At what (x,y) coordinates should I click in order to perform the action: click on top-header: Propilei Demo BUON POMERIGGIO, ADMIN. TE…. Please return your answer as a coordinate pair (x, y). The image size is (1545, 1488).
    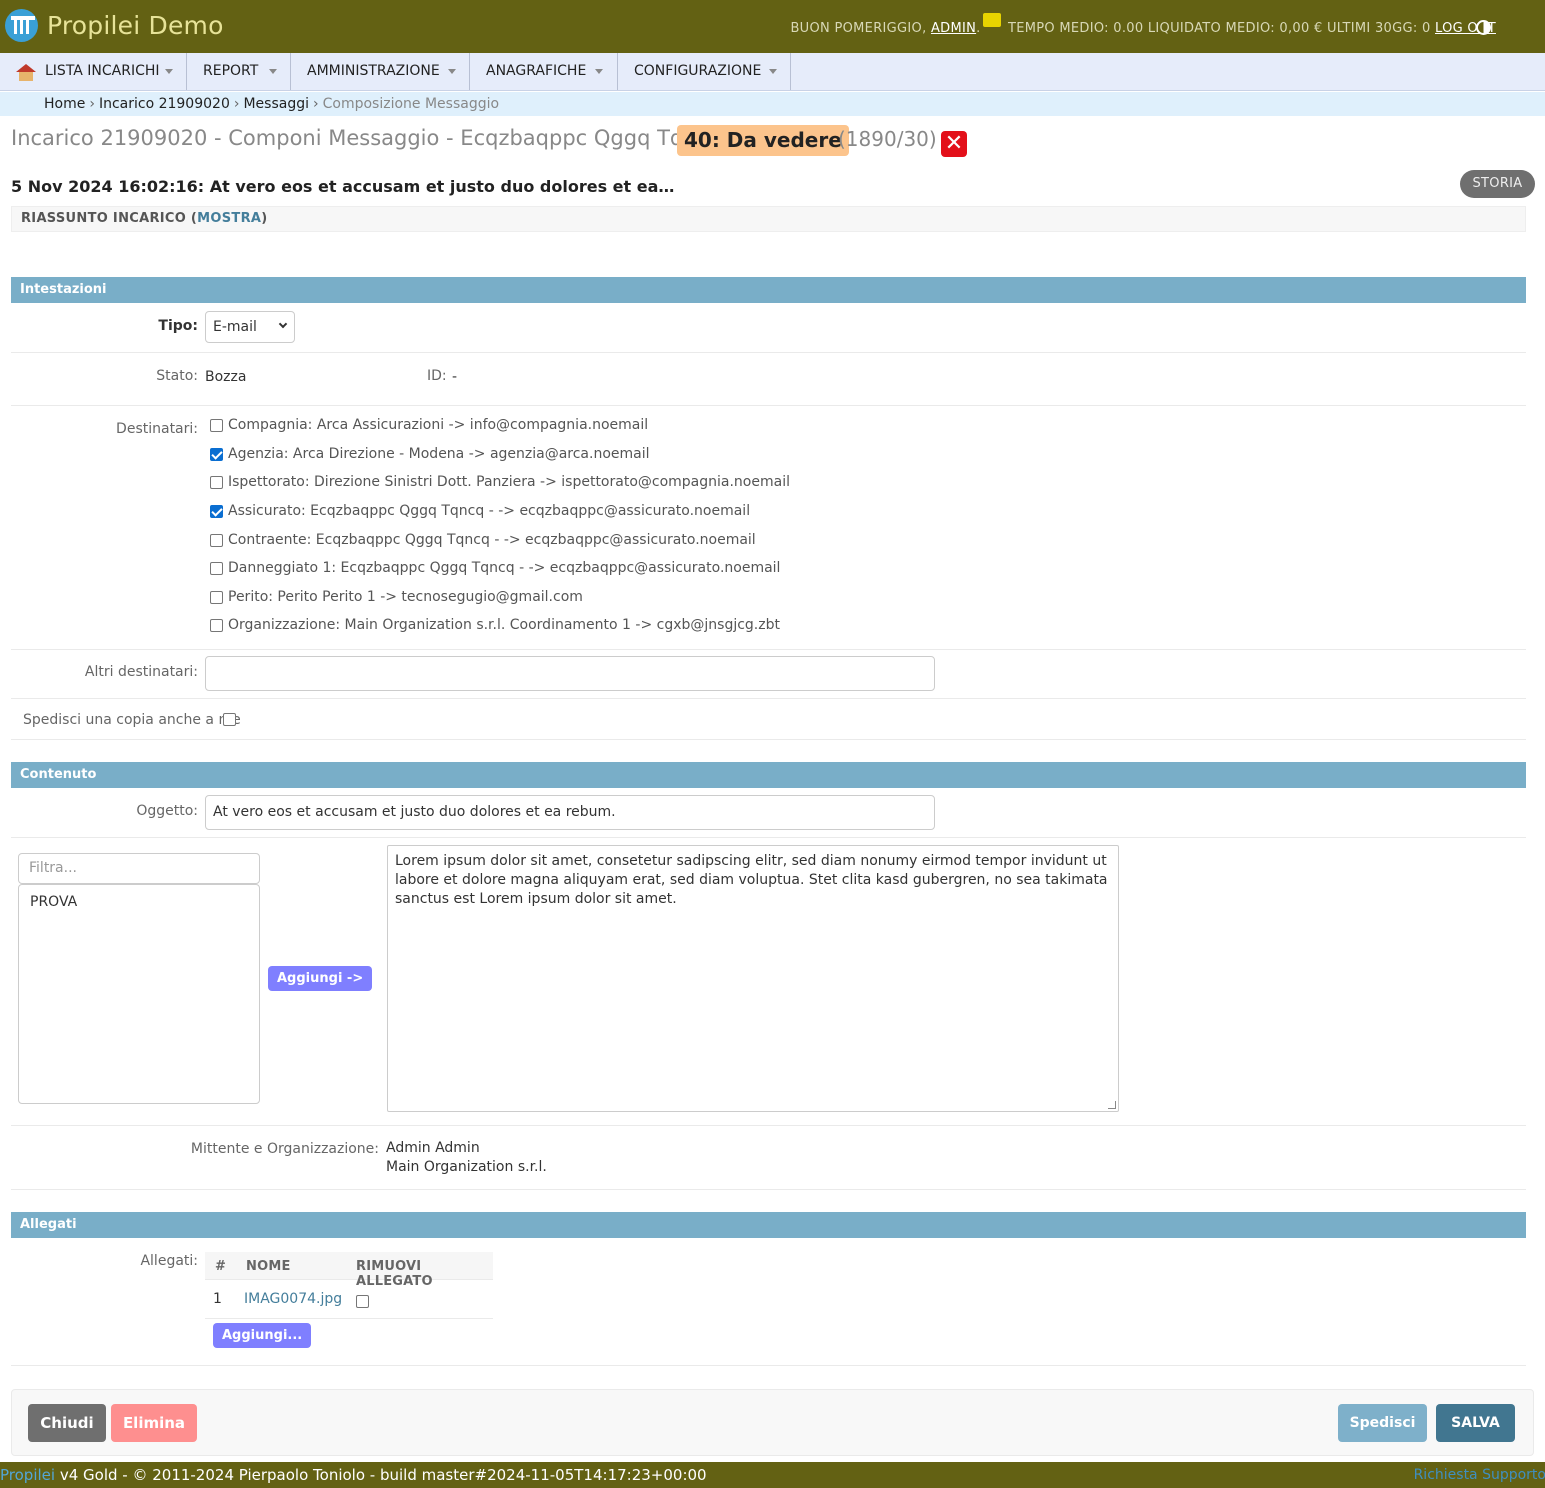
    Looking at the image, I should click on (772, 26).